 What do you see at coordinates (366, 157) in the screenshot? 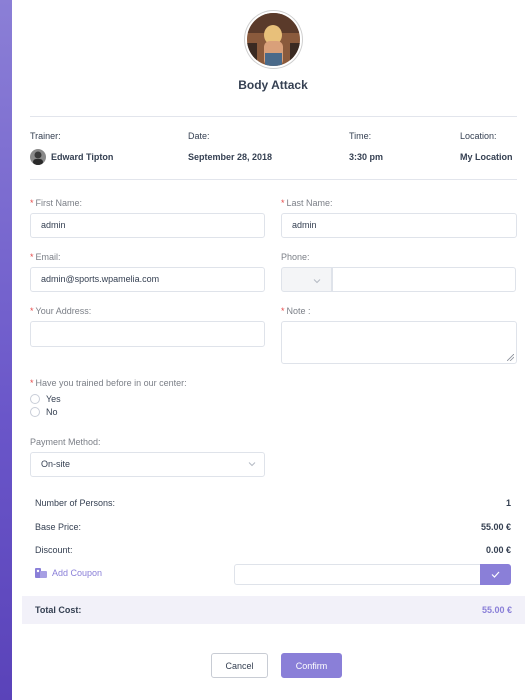
I see `time-value: 3:30 pm` at bounding box center [366, 157].